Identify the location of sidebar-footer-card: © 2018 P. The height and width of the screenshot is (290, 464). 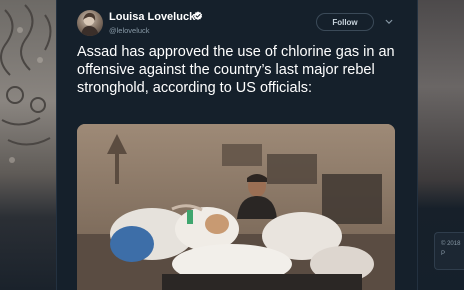
(449, 251).